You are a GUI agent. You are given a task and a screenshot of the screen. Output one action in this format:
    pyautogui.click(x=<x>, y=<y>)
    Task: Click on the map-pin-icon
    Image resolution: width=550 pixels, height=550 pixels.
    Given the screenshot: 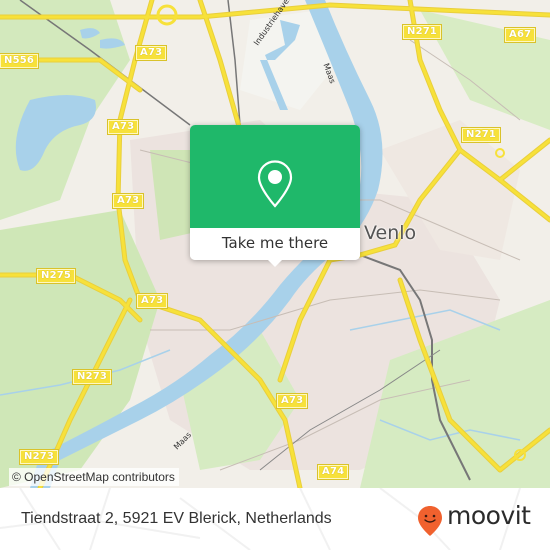 What is the action you would take?
    pyautogui.click(x=275, y=184)
    